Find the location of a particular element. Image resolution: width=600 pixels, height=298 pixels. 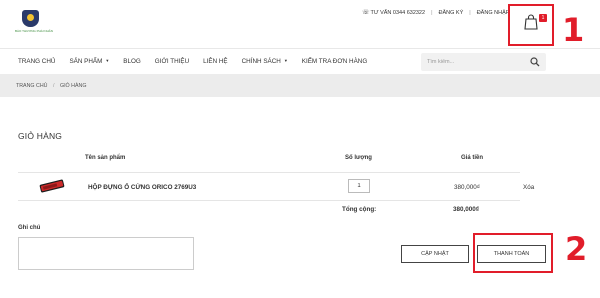

note-textarea is located at coordinates (106, 253).